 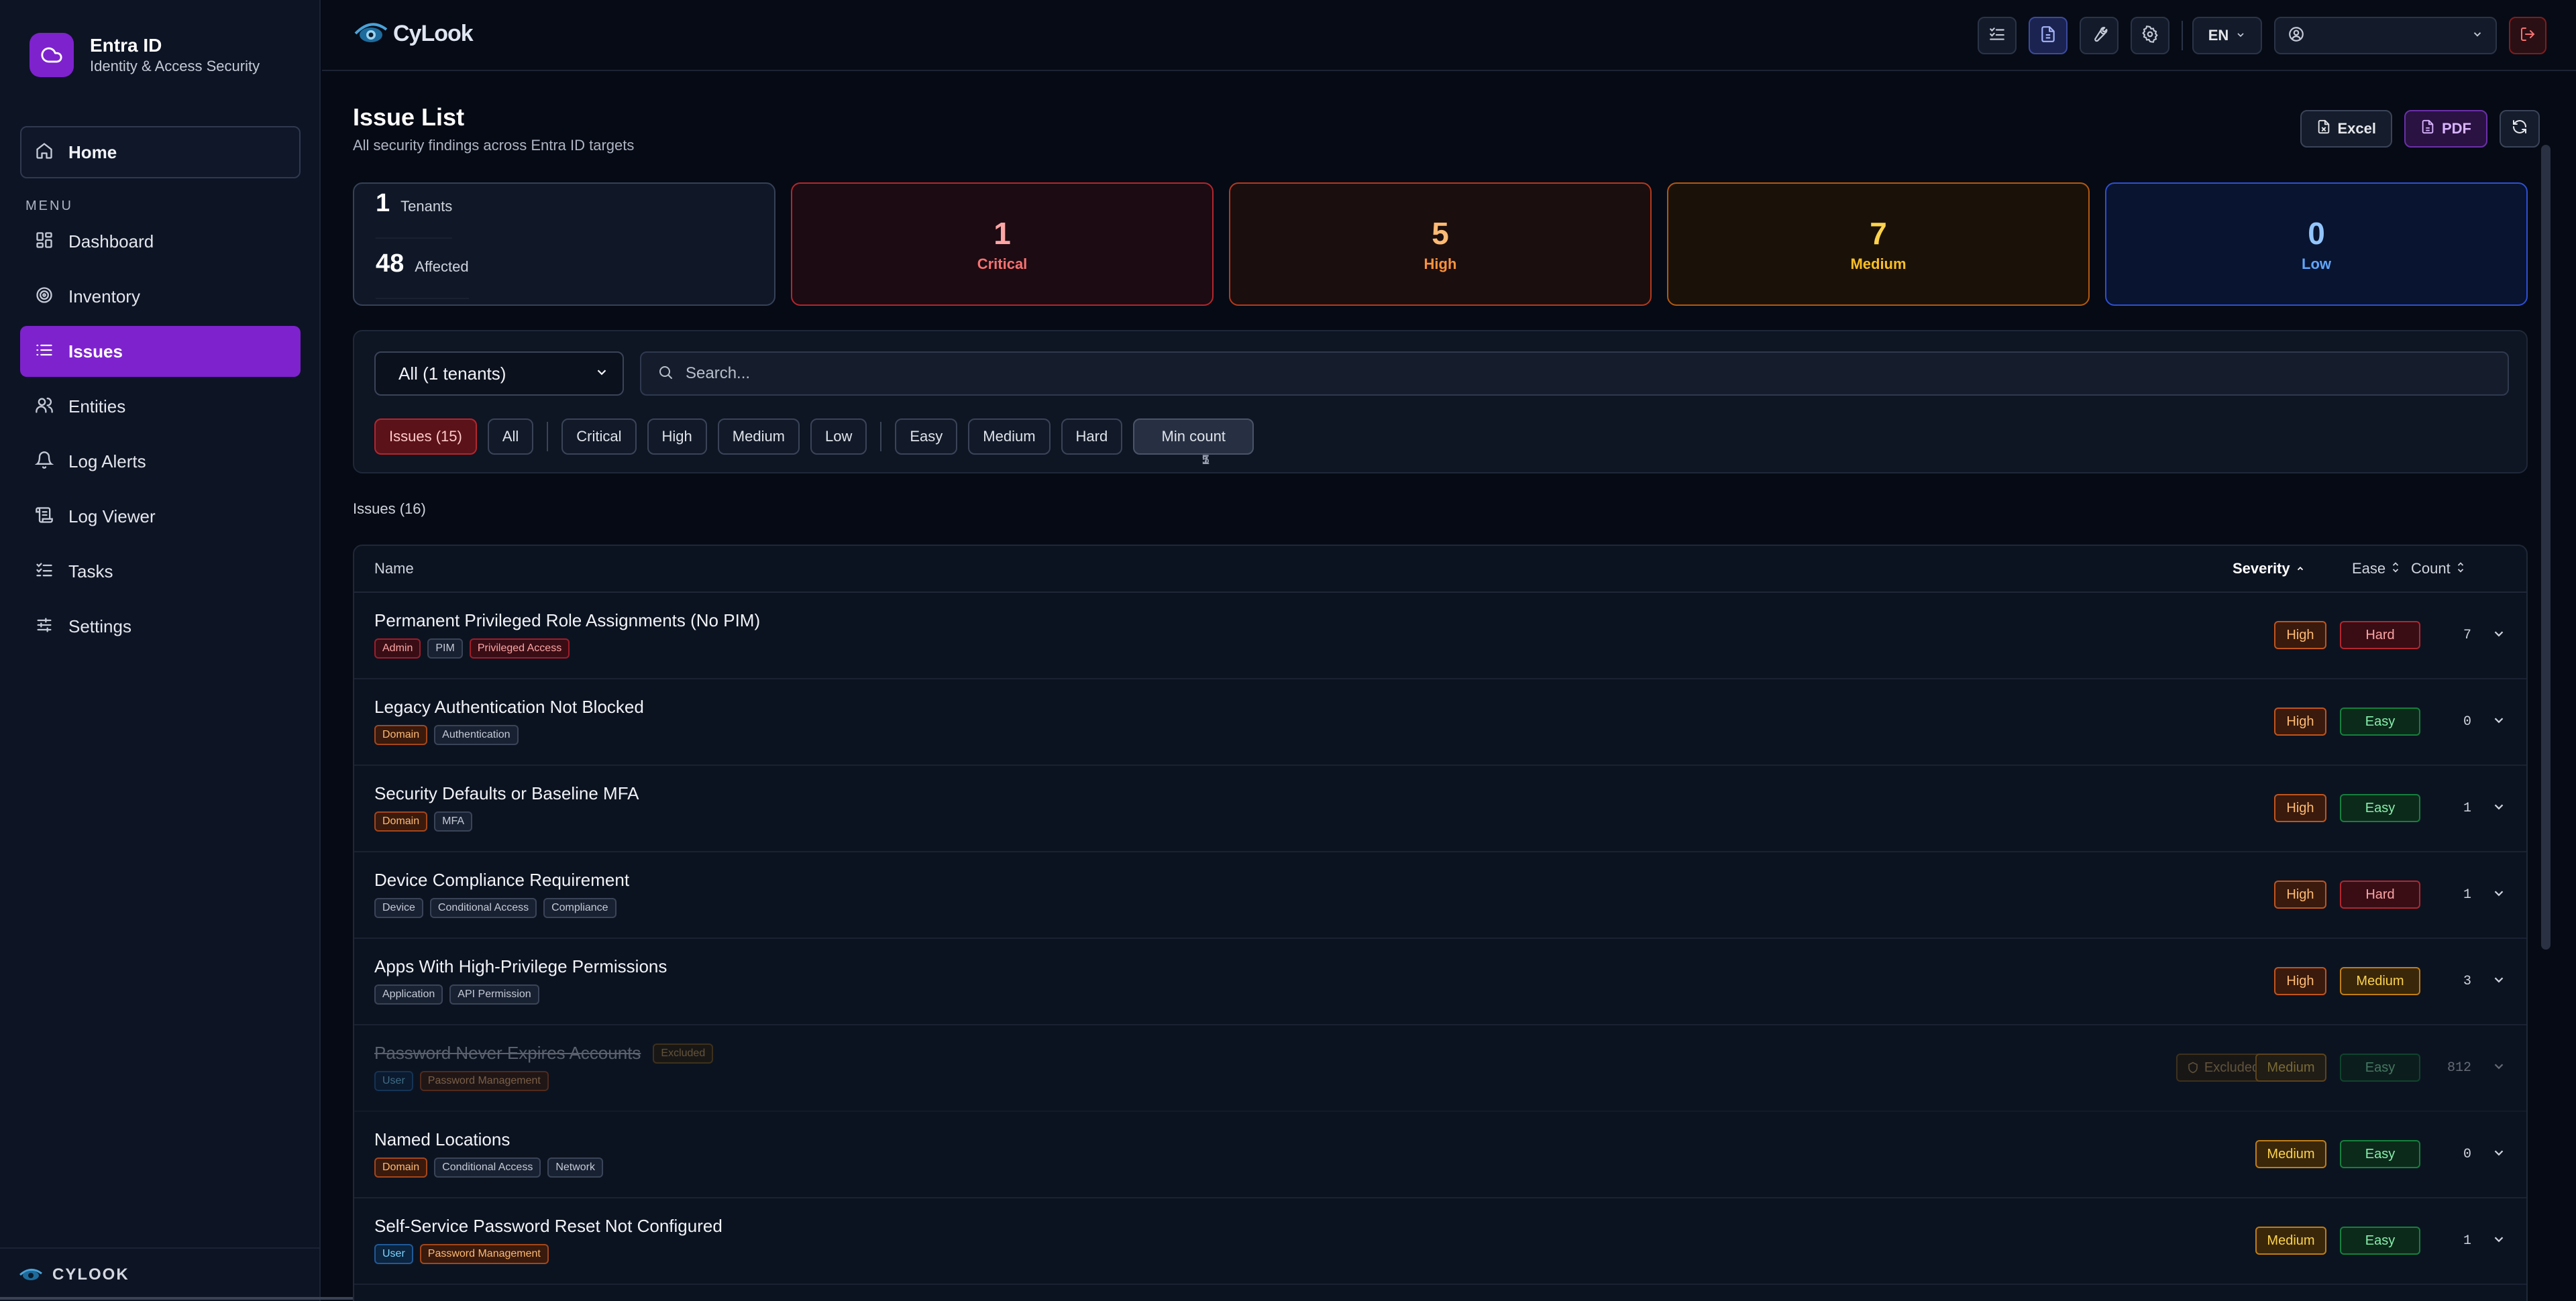 What do you see at coordinates (1449, 35) in the screenshot?
I see `topbar: CyLook EN` at bounding box center [1449, 35].